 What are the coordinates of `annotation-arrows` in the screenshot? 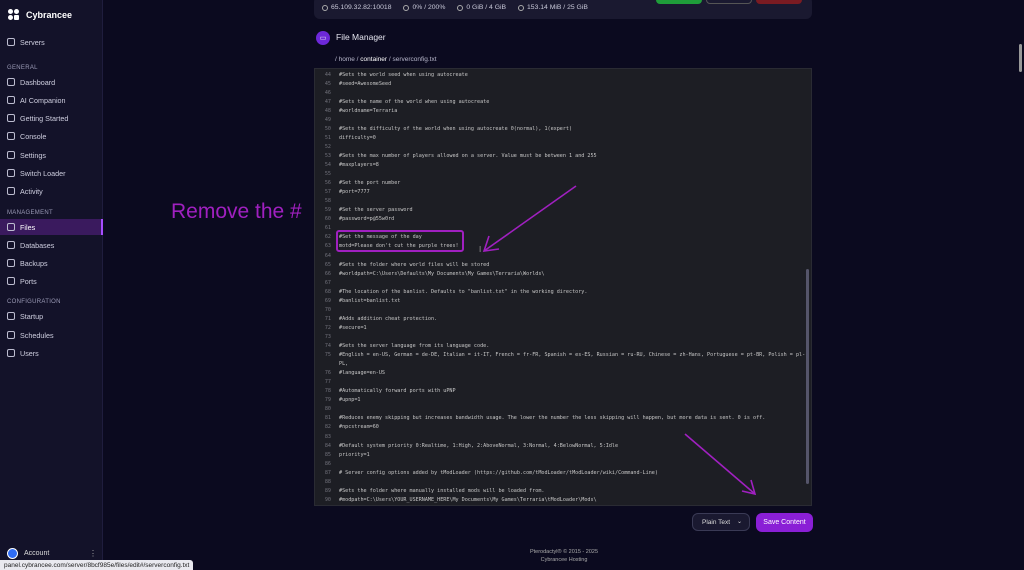 It's located at (619, 340).